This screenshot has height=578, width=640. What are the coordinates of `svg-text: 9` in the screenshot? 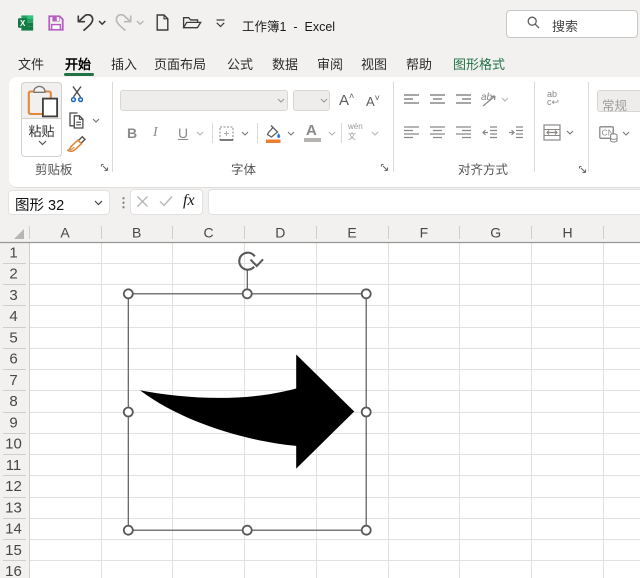 It's located at (13, 423).